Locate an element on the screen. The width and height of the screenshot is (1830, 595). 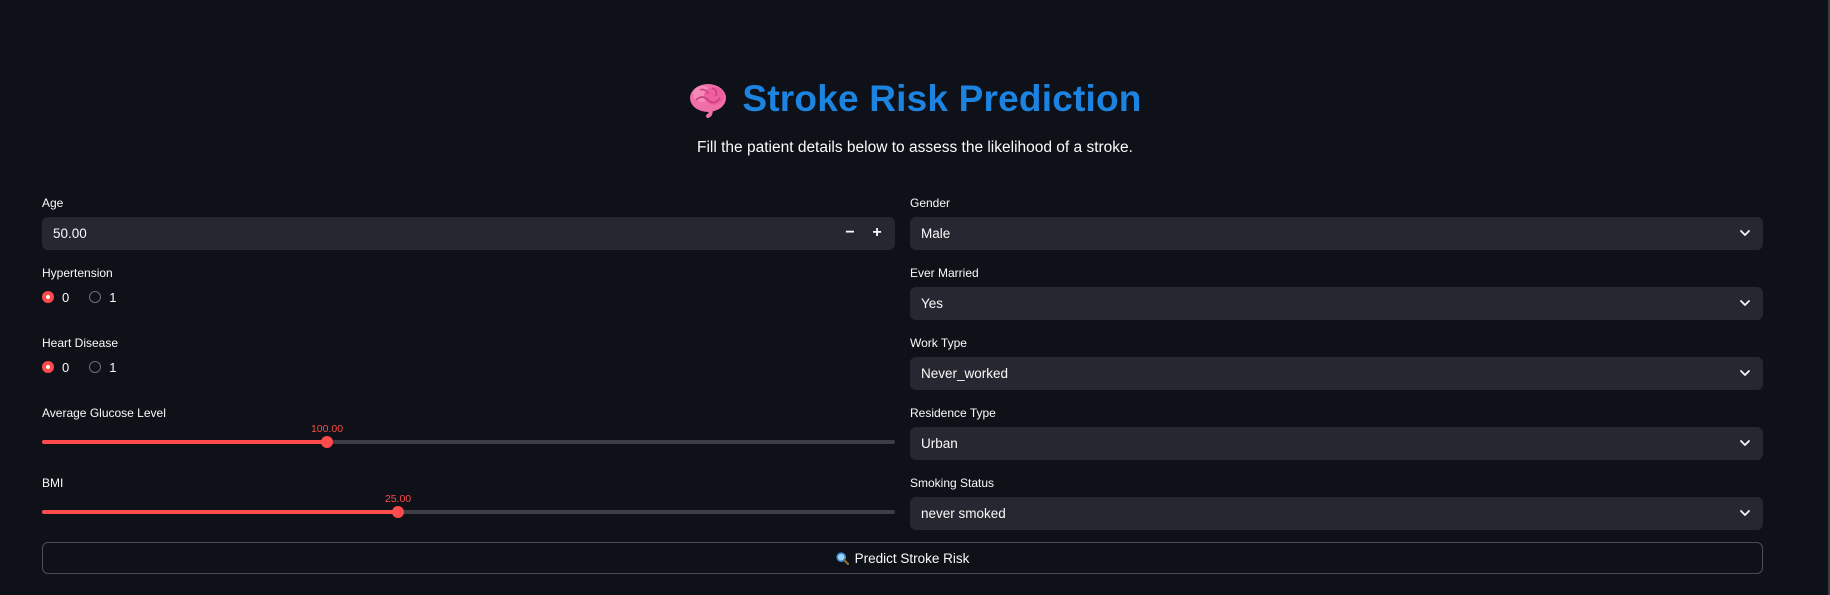
age-label: Age is located at coordinates (53, 203).